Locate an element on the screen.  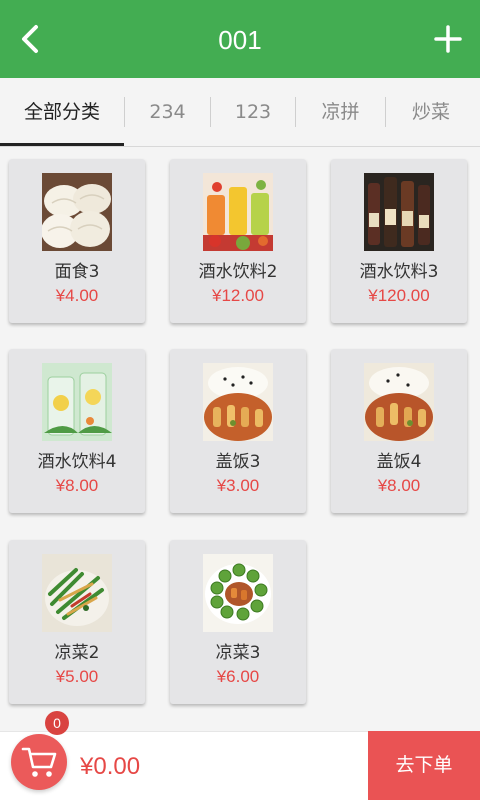
product-name: 酒水饮料4 is located at coordinates (77, 462).